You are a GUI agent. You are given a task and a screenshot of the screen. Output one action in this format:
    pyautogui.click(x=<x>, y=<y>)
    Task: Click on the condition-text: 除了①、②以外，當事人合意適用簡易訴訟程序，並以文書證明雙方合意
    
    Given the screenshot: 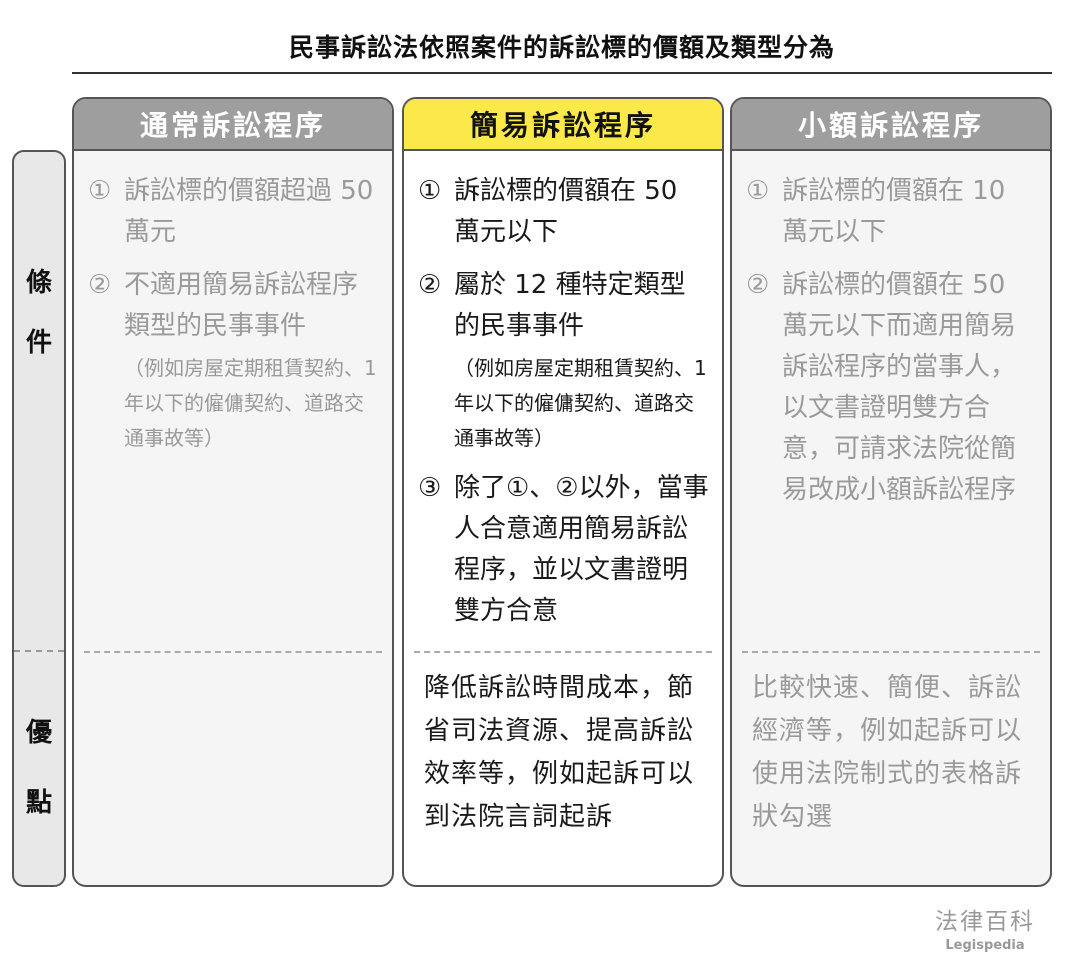 What is the action you would take?
    pyautogui.click(x=581, y=549)
    